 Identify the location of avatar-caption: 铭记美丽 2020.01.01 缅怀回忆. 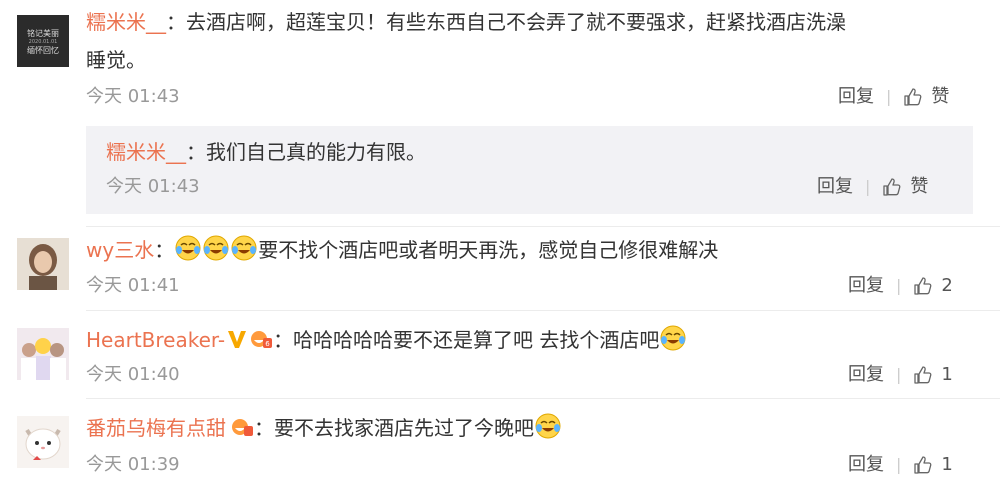
(43, 42).